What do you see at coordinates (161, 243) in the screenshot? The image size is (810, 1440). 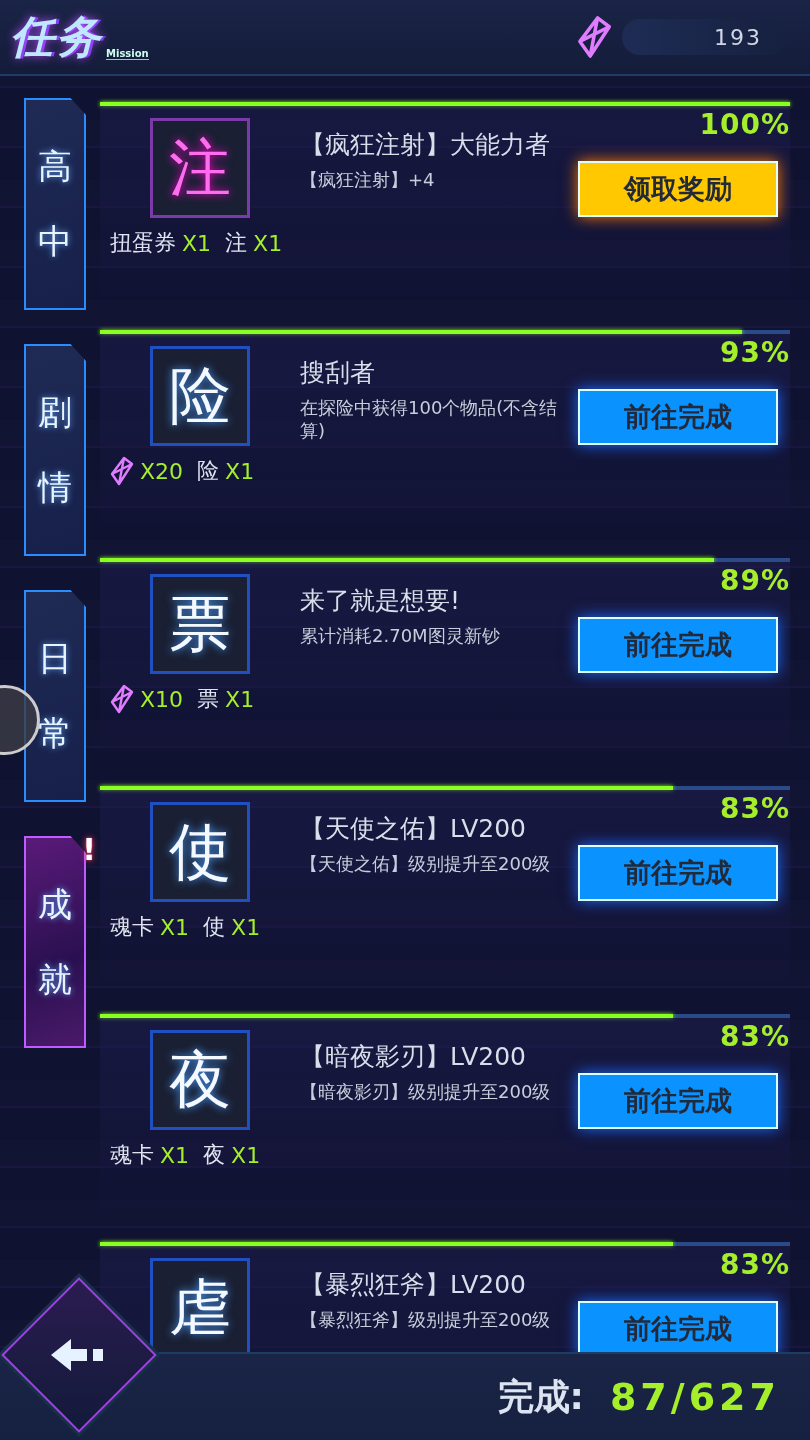 I see `reward-item: 扭蛋券 X1` at bounding box center [161, 243].